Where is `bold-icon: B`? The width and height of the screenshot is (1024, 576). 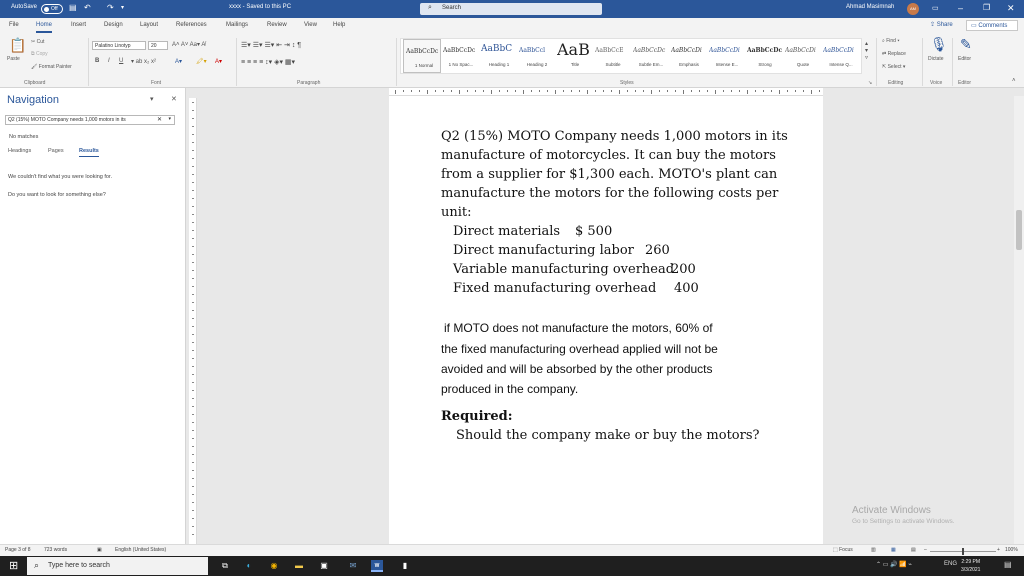
bold-icon: B is located at coordinates (97, 61).